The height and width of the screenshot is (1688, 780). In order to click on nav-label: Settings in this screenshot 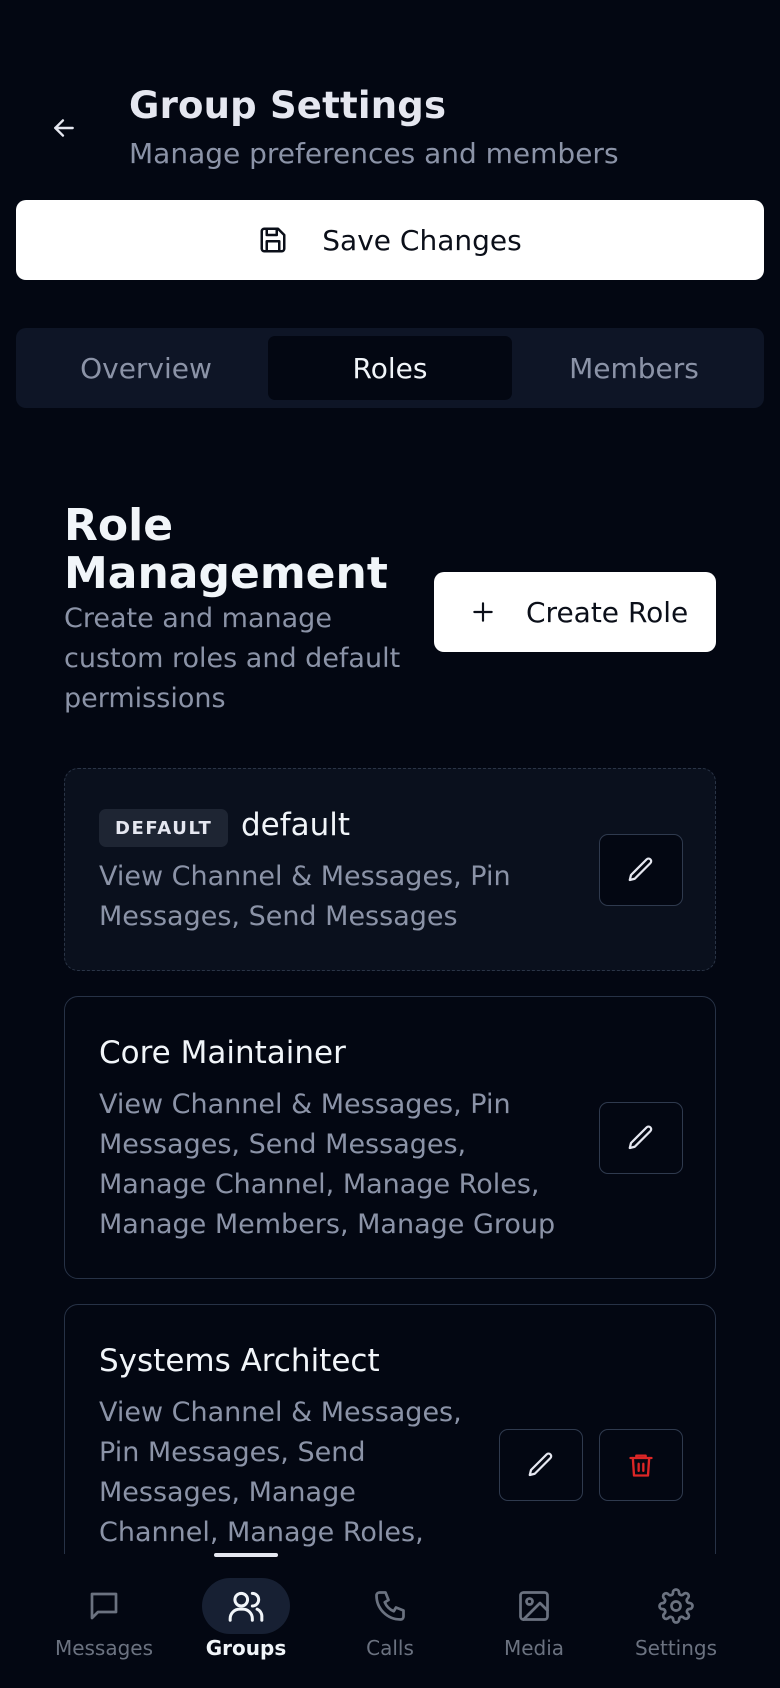, I will do `click(676, 1648)`.